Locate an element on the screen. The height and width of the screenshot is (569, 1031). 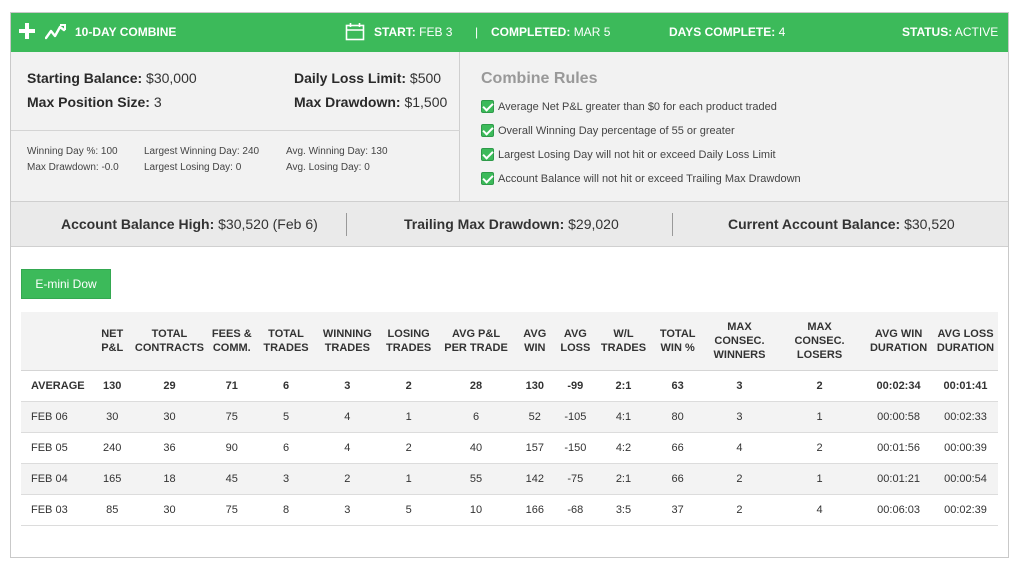
table-cell: 00:01:56 is located at coordinates (899, 448).